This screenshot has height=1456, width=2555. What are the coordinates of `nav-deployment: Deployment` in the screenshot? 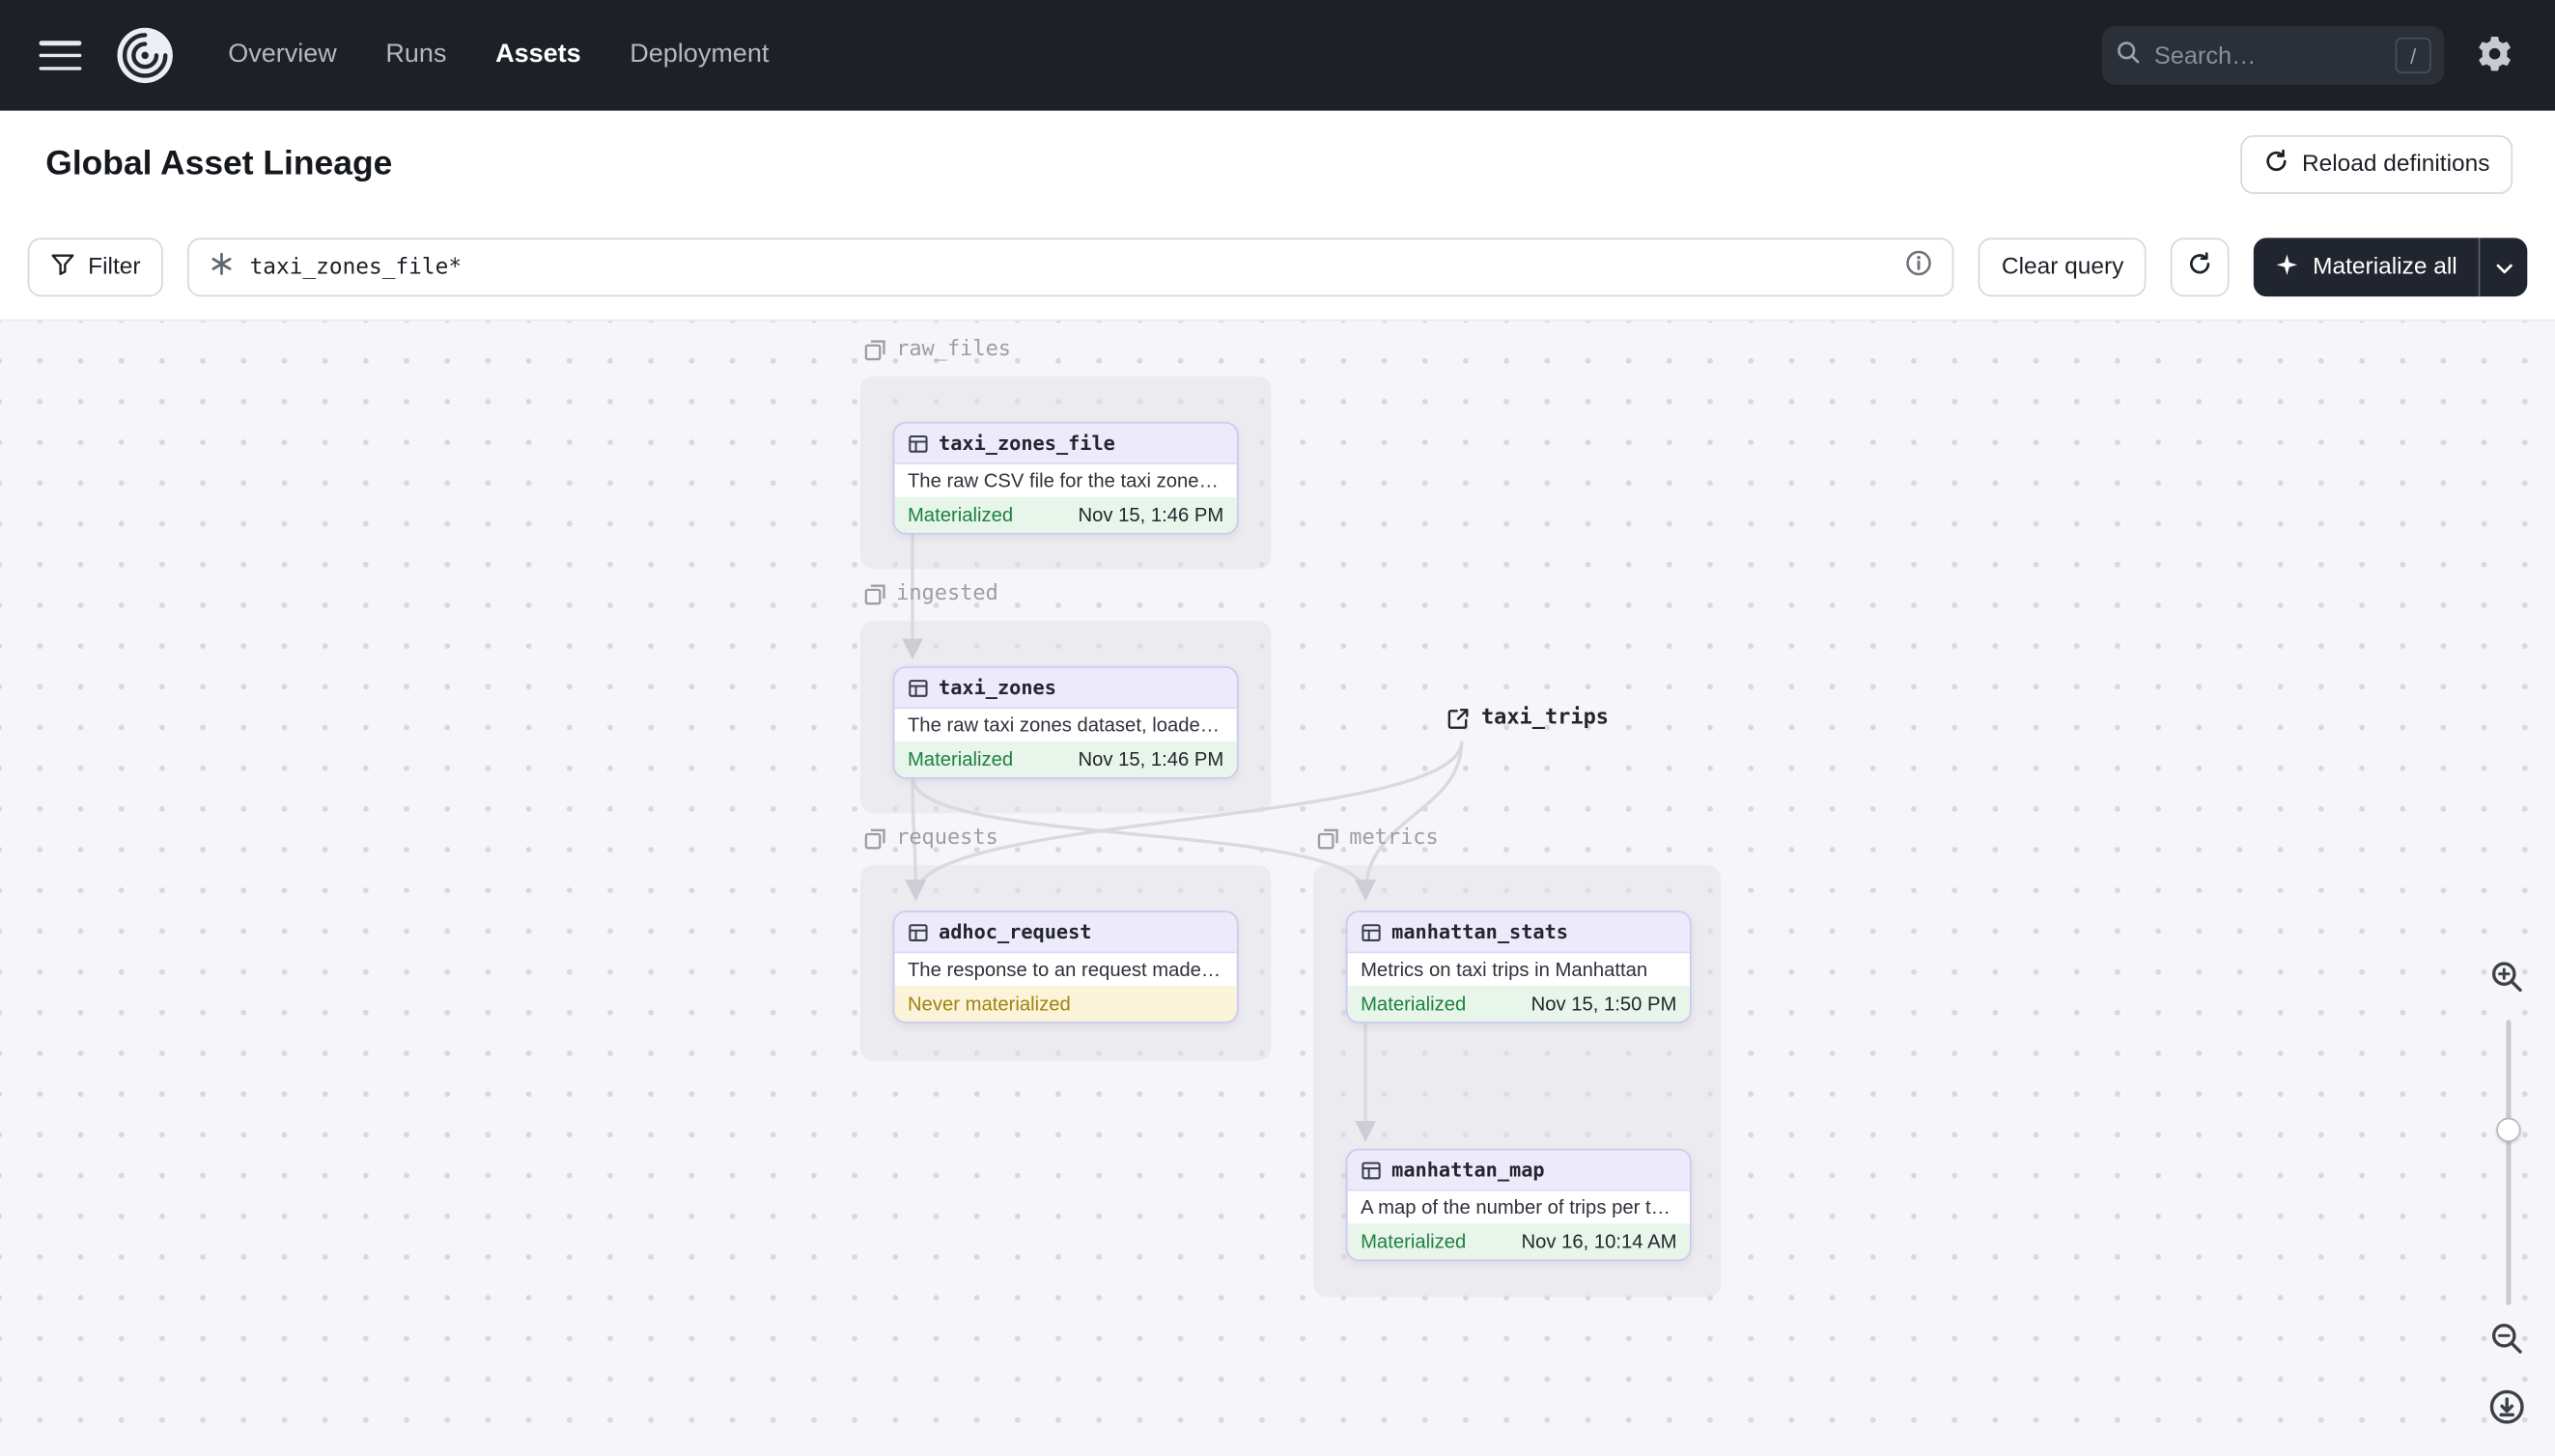 It's located at (699, 56).